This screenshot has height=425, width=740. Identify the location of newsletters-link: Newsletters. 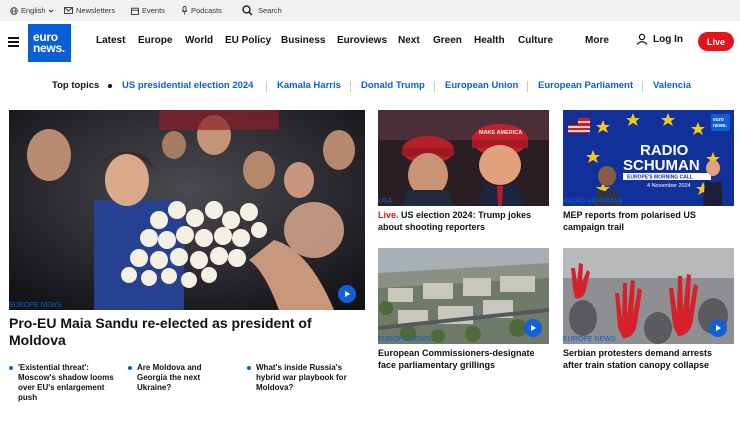
(89, 10).